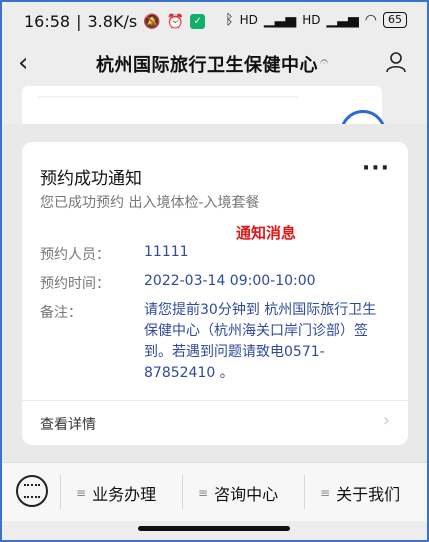  What do you see at coordinates (376, 168) in the screenshot?
I see `more-icon: ···` at bounding box center [376, 168].